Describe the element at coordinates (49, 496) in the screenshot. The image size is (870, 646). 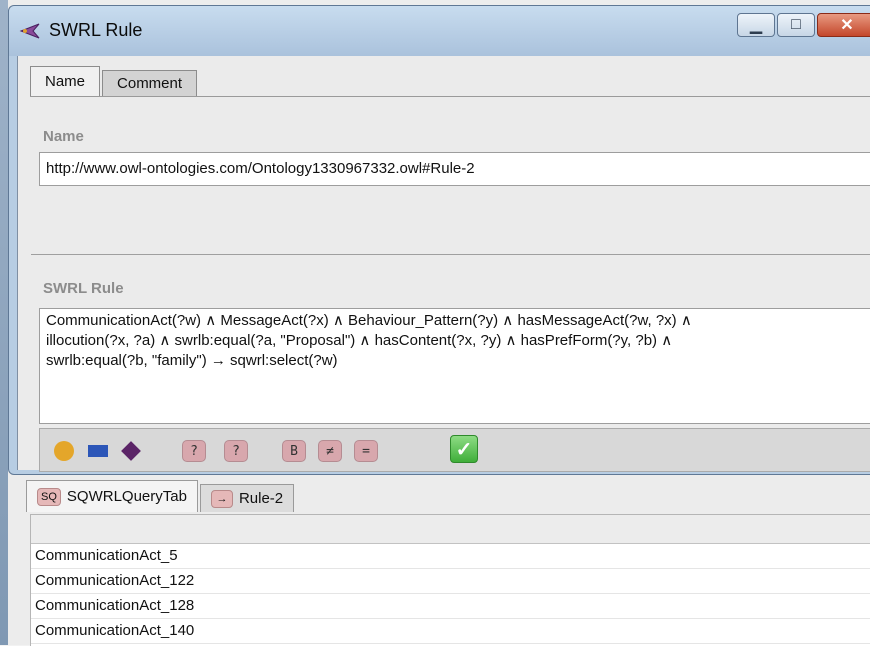
I see `sqwrl-icon: SQ` at that location.